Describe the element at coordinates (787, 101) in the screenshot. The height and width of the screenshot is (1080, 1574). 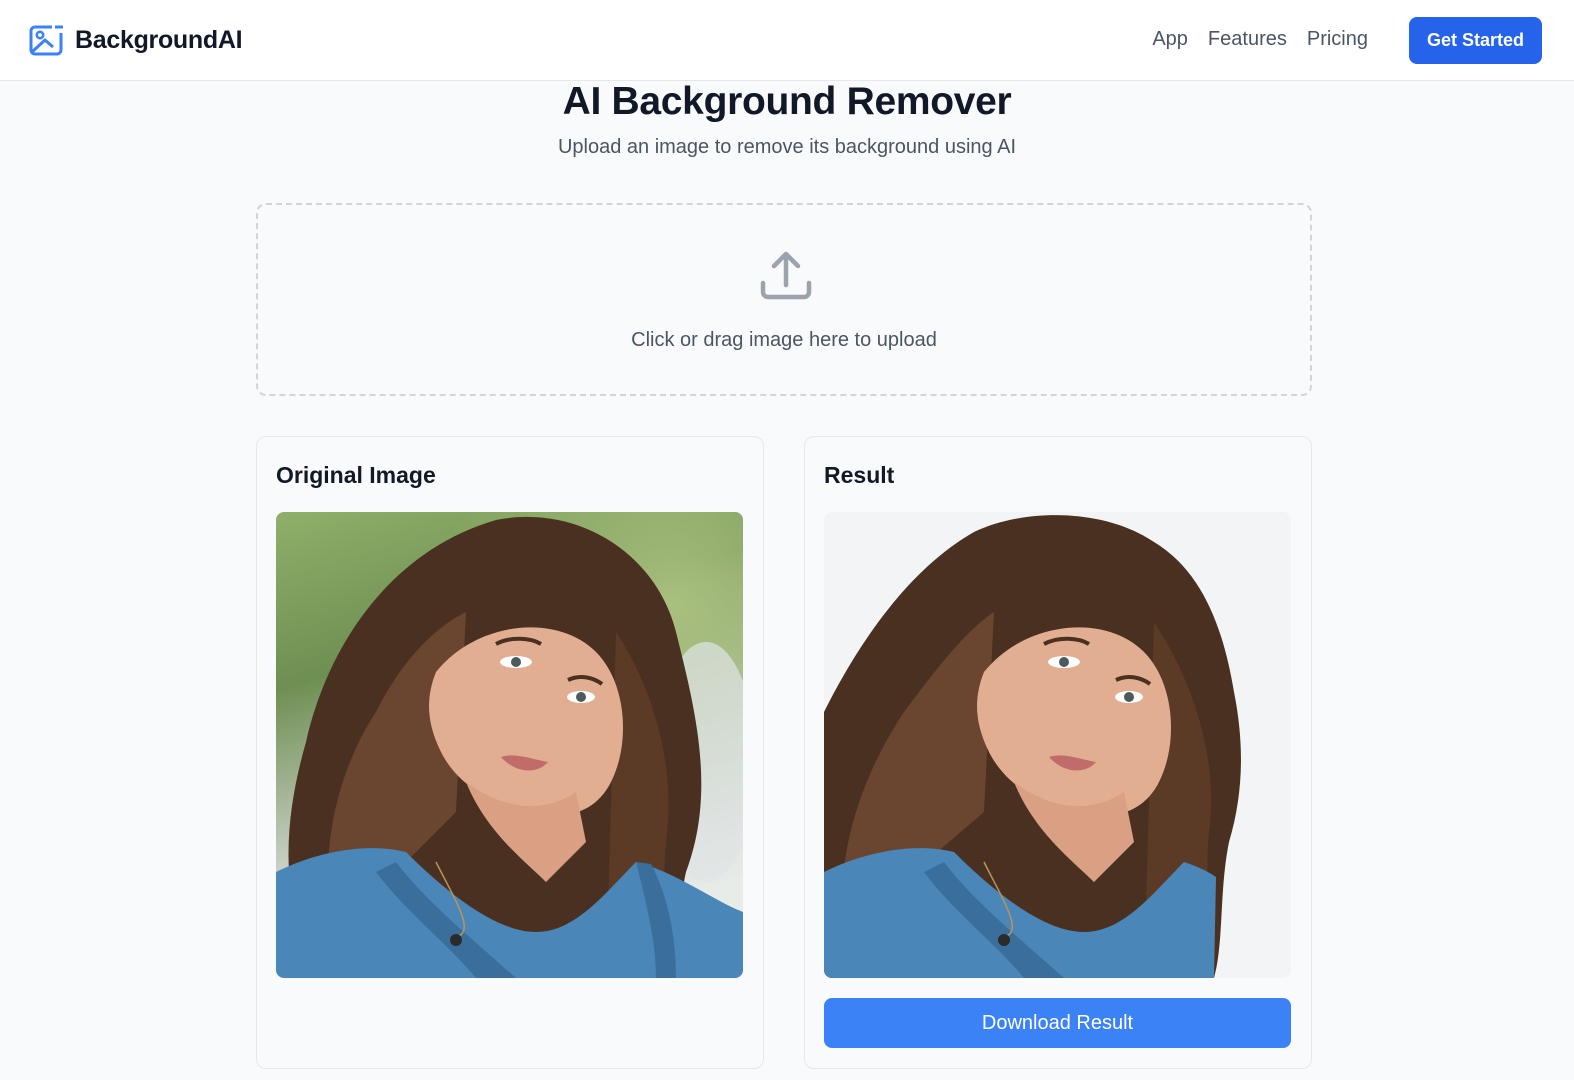
I see `page-title: AI Background Remover` at that location.